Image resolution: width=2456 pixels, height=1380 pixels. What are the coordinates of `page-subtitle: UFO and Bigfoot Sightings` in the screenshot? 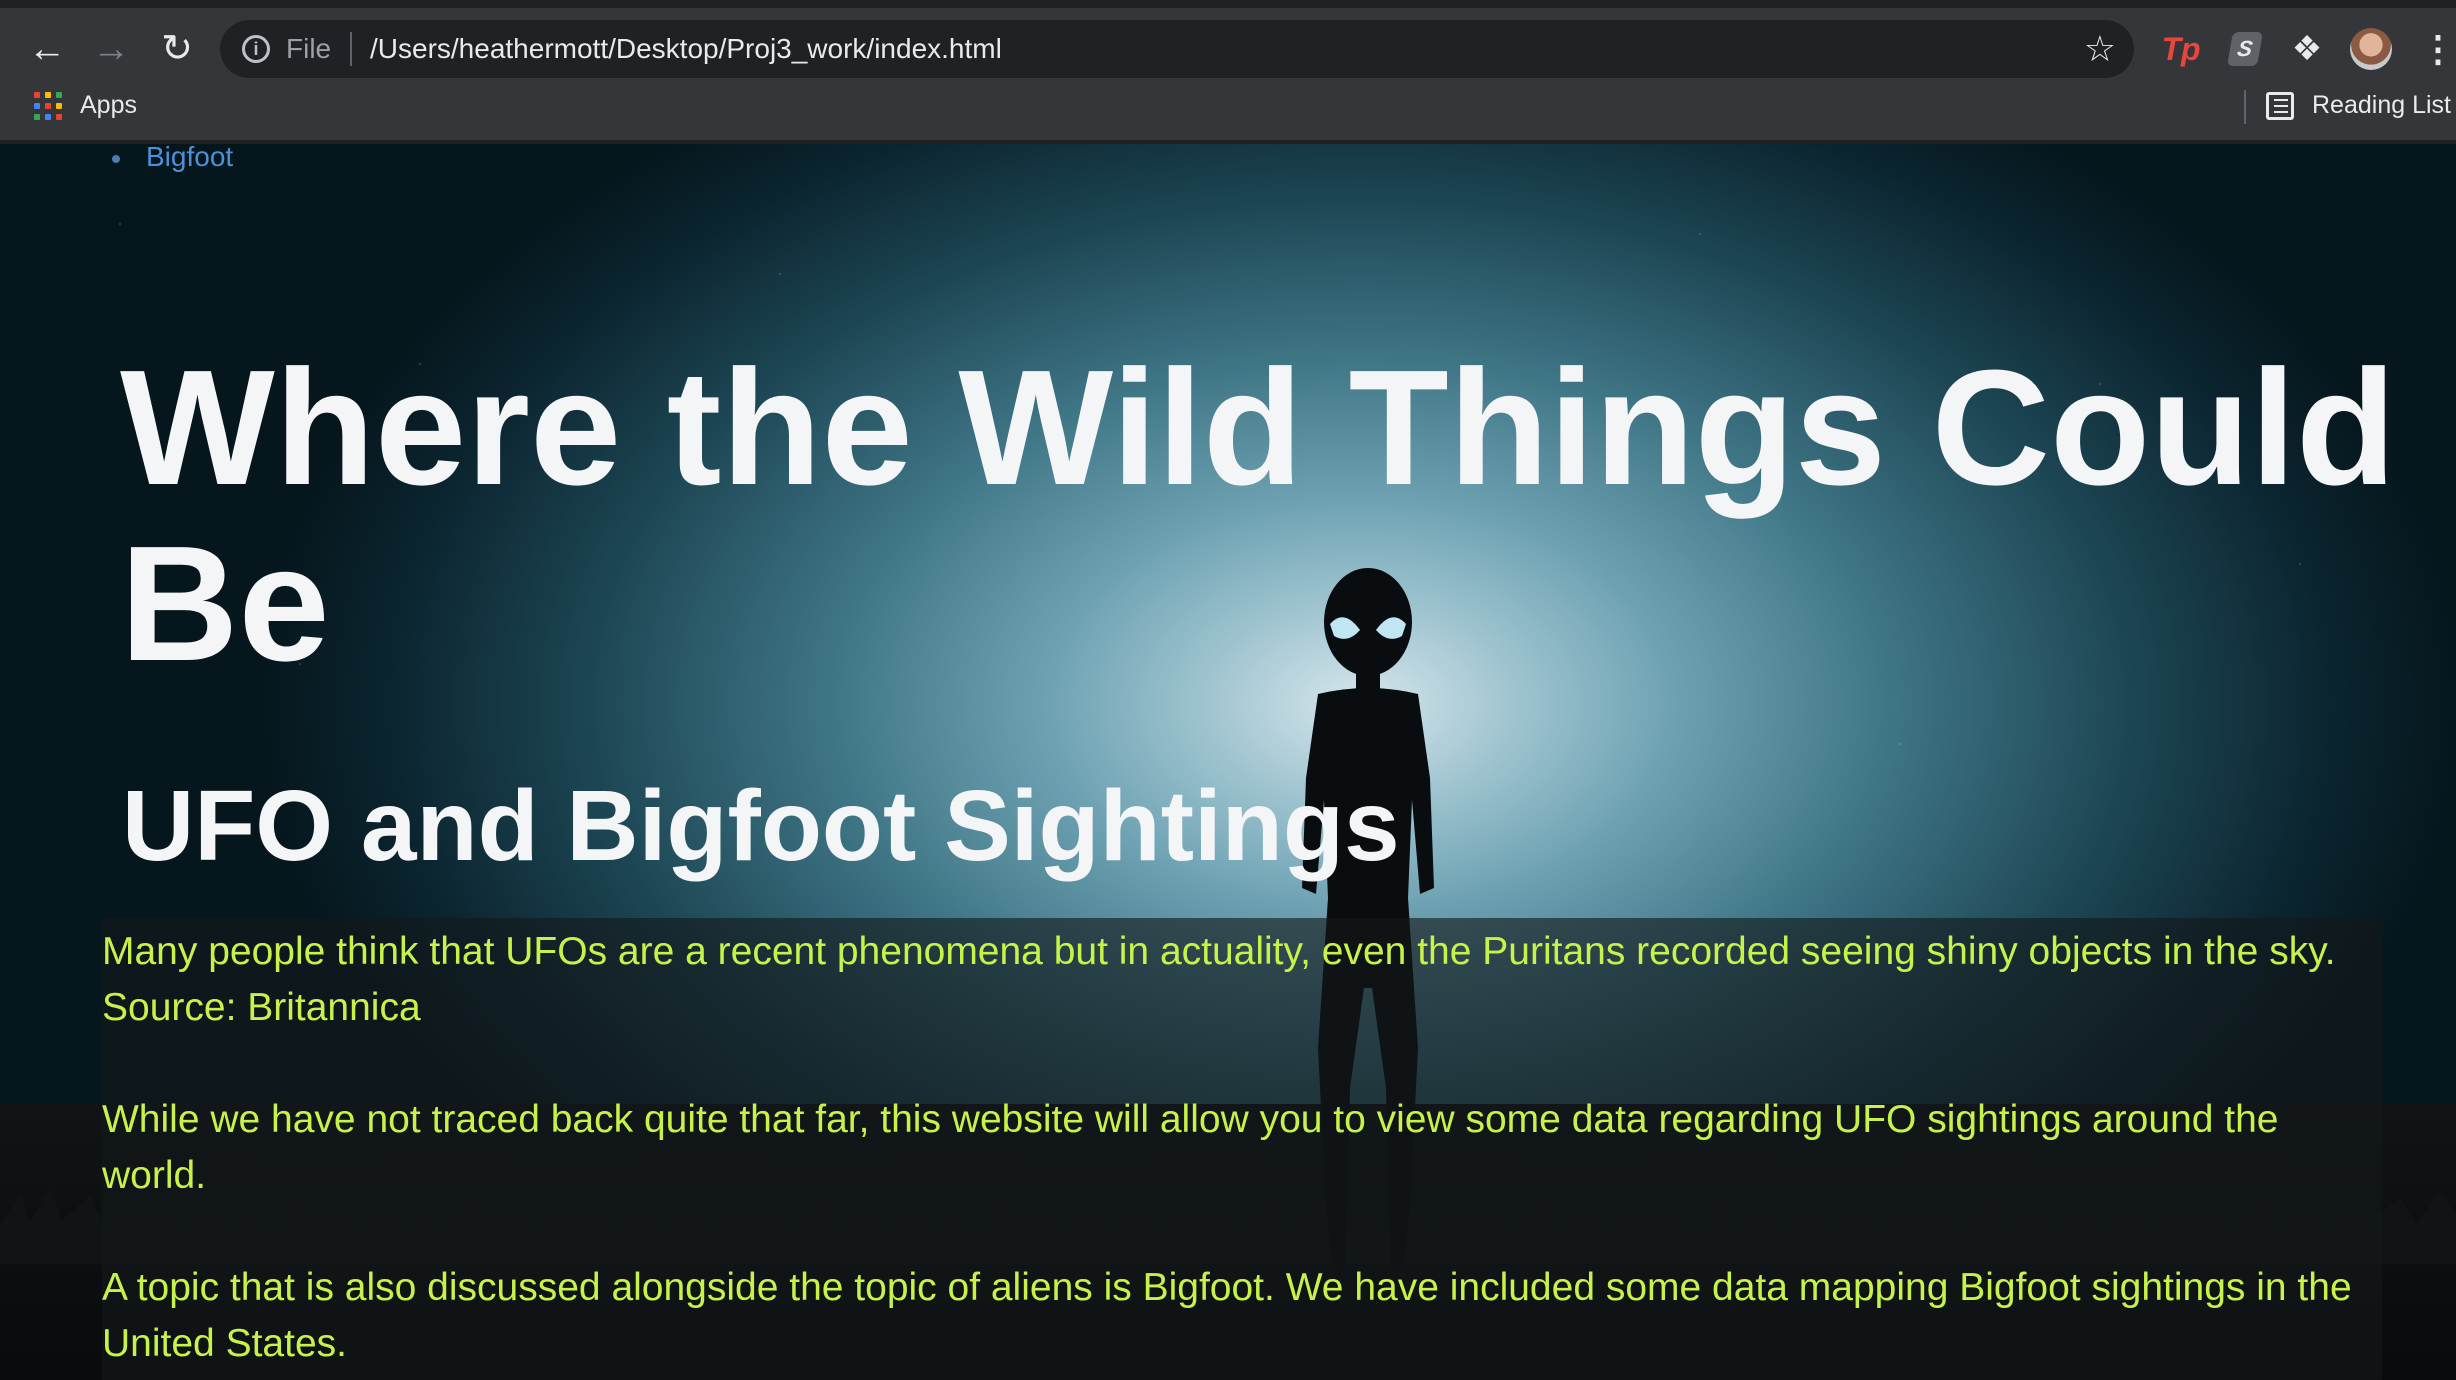 It's located at (761, 826).